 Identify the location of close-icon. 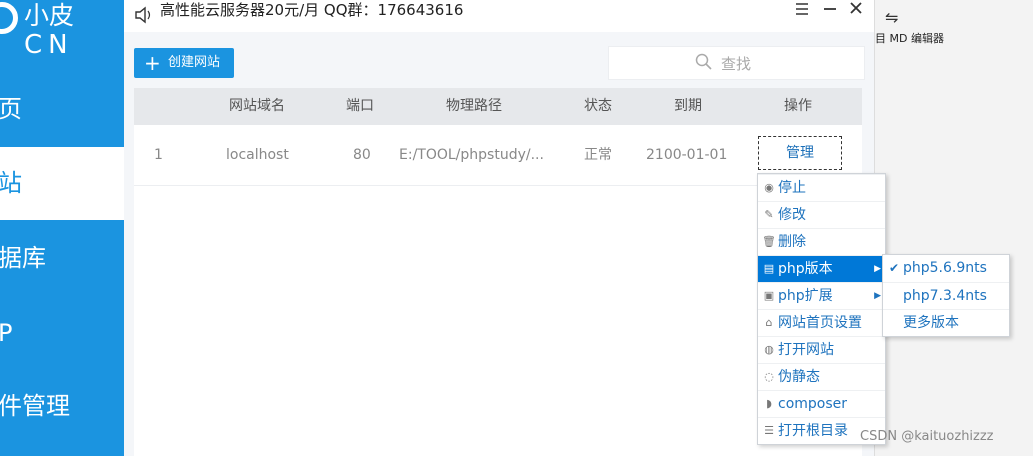
(856, 10).